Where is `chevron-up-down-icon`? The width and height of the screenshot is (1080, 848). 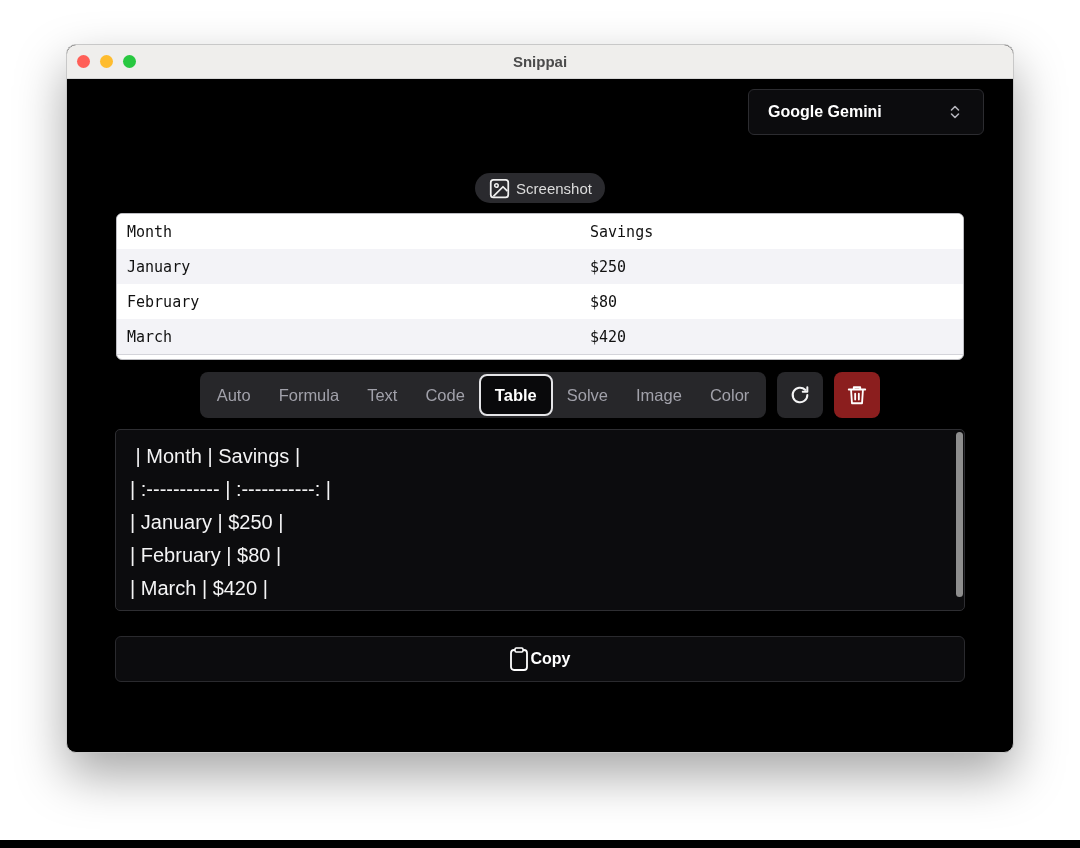
chevron-up-down-icon is located at coordinates (955, 112).